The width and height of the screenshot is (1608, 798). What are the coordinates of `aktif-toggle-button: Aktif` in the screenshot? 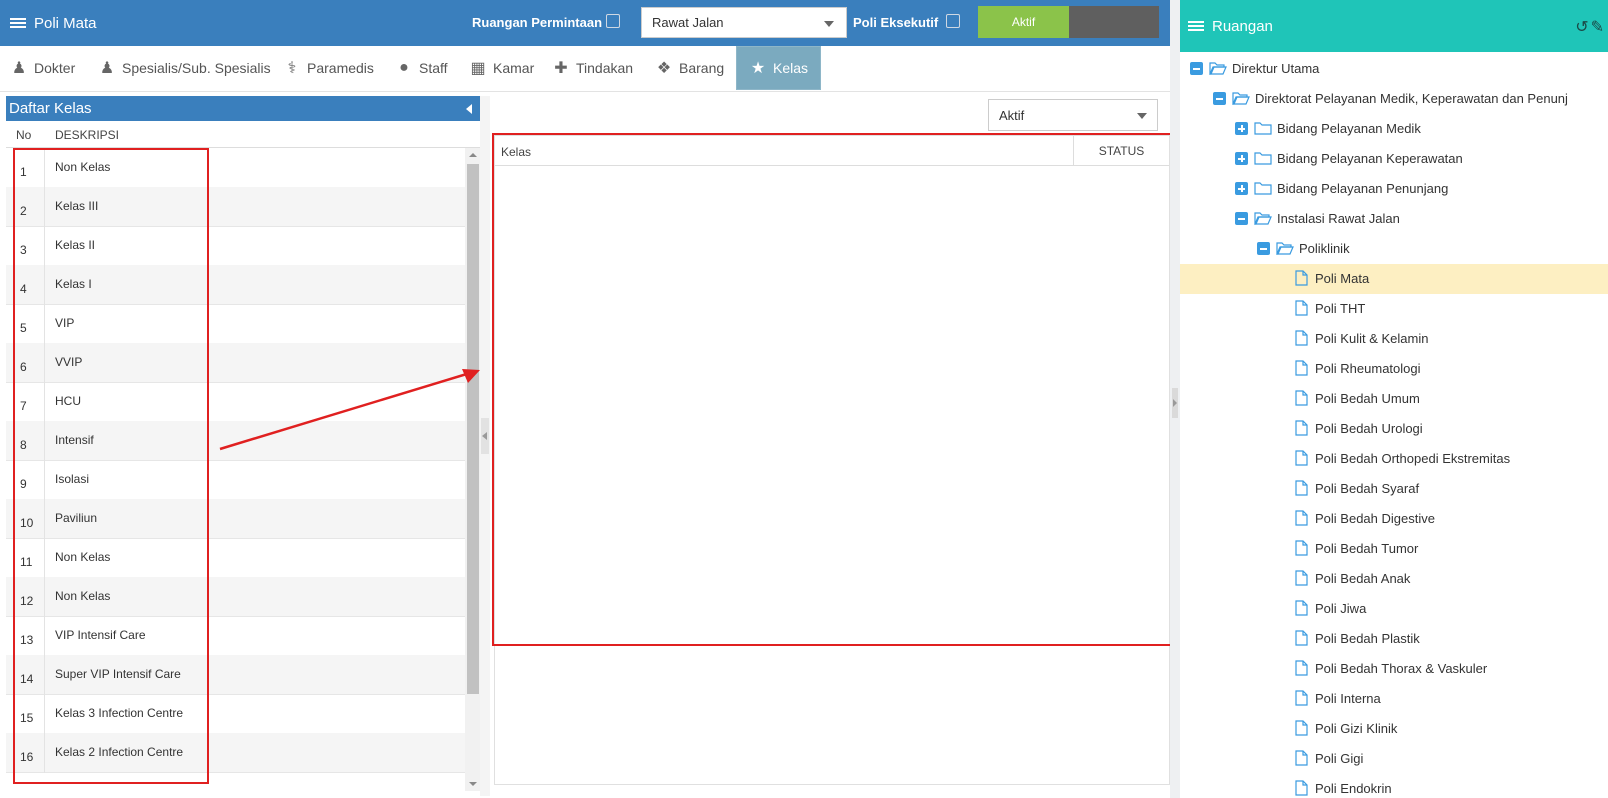 It's located at (1023, 22).